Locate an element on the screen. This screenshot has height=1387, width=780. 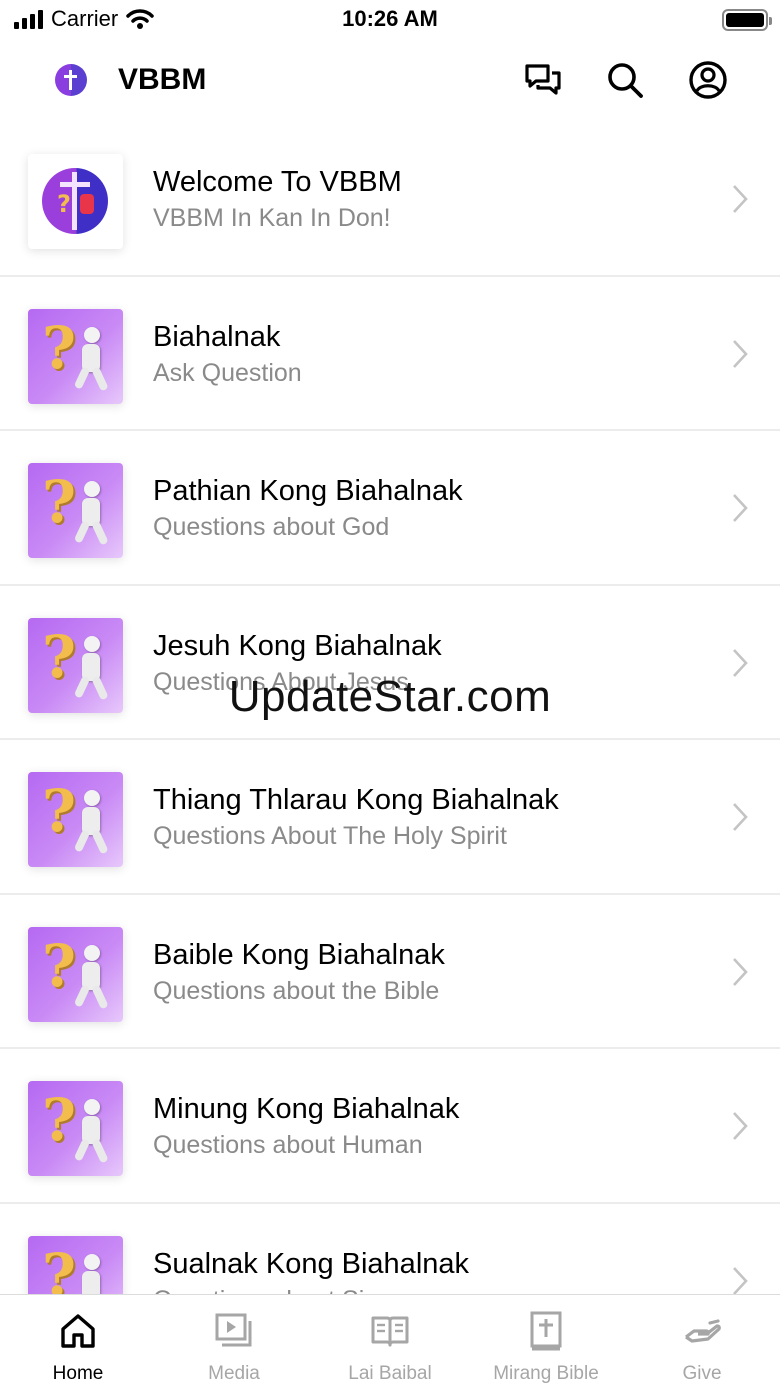
list-item-title: Biahalnak is located at coordinates (217, 336).